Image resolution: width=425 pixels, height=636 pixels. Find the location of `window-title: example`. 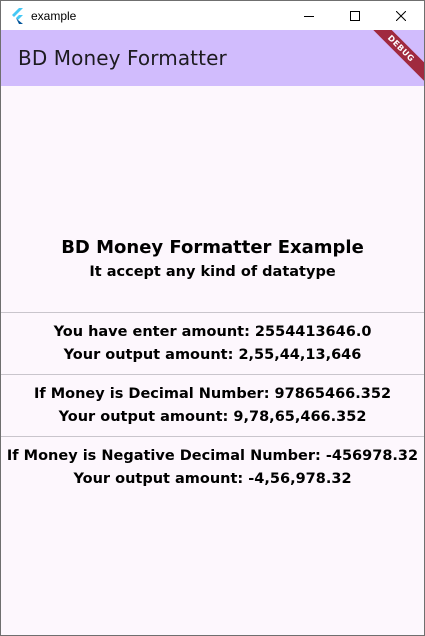

window-title: example is located at coordinates (54, 15).